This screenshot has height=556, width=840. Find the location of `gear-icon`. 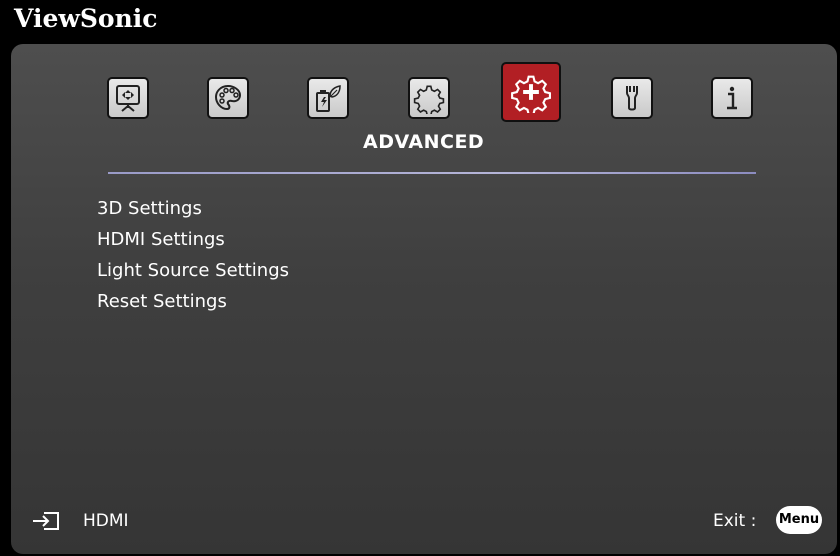

gear-icon is located at coordinates (429, 99).